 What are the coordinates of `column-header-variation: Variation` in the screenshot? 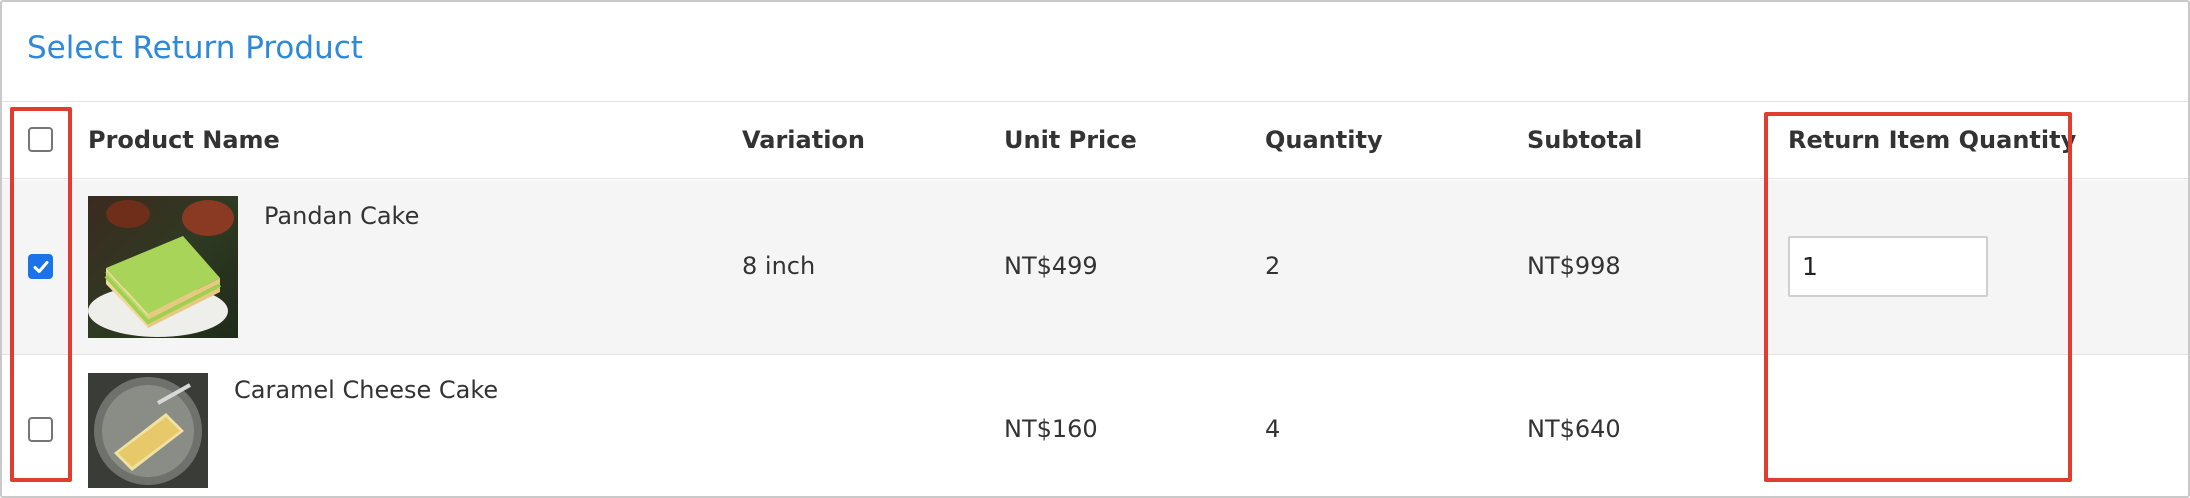 It's located at (803, 140).